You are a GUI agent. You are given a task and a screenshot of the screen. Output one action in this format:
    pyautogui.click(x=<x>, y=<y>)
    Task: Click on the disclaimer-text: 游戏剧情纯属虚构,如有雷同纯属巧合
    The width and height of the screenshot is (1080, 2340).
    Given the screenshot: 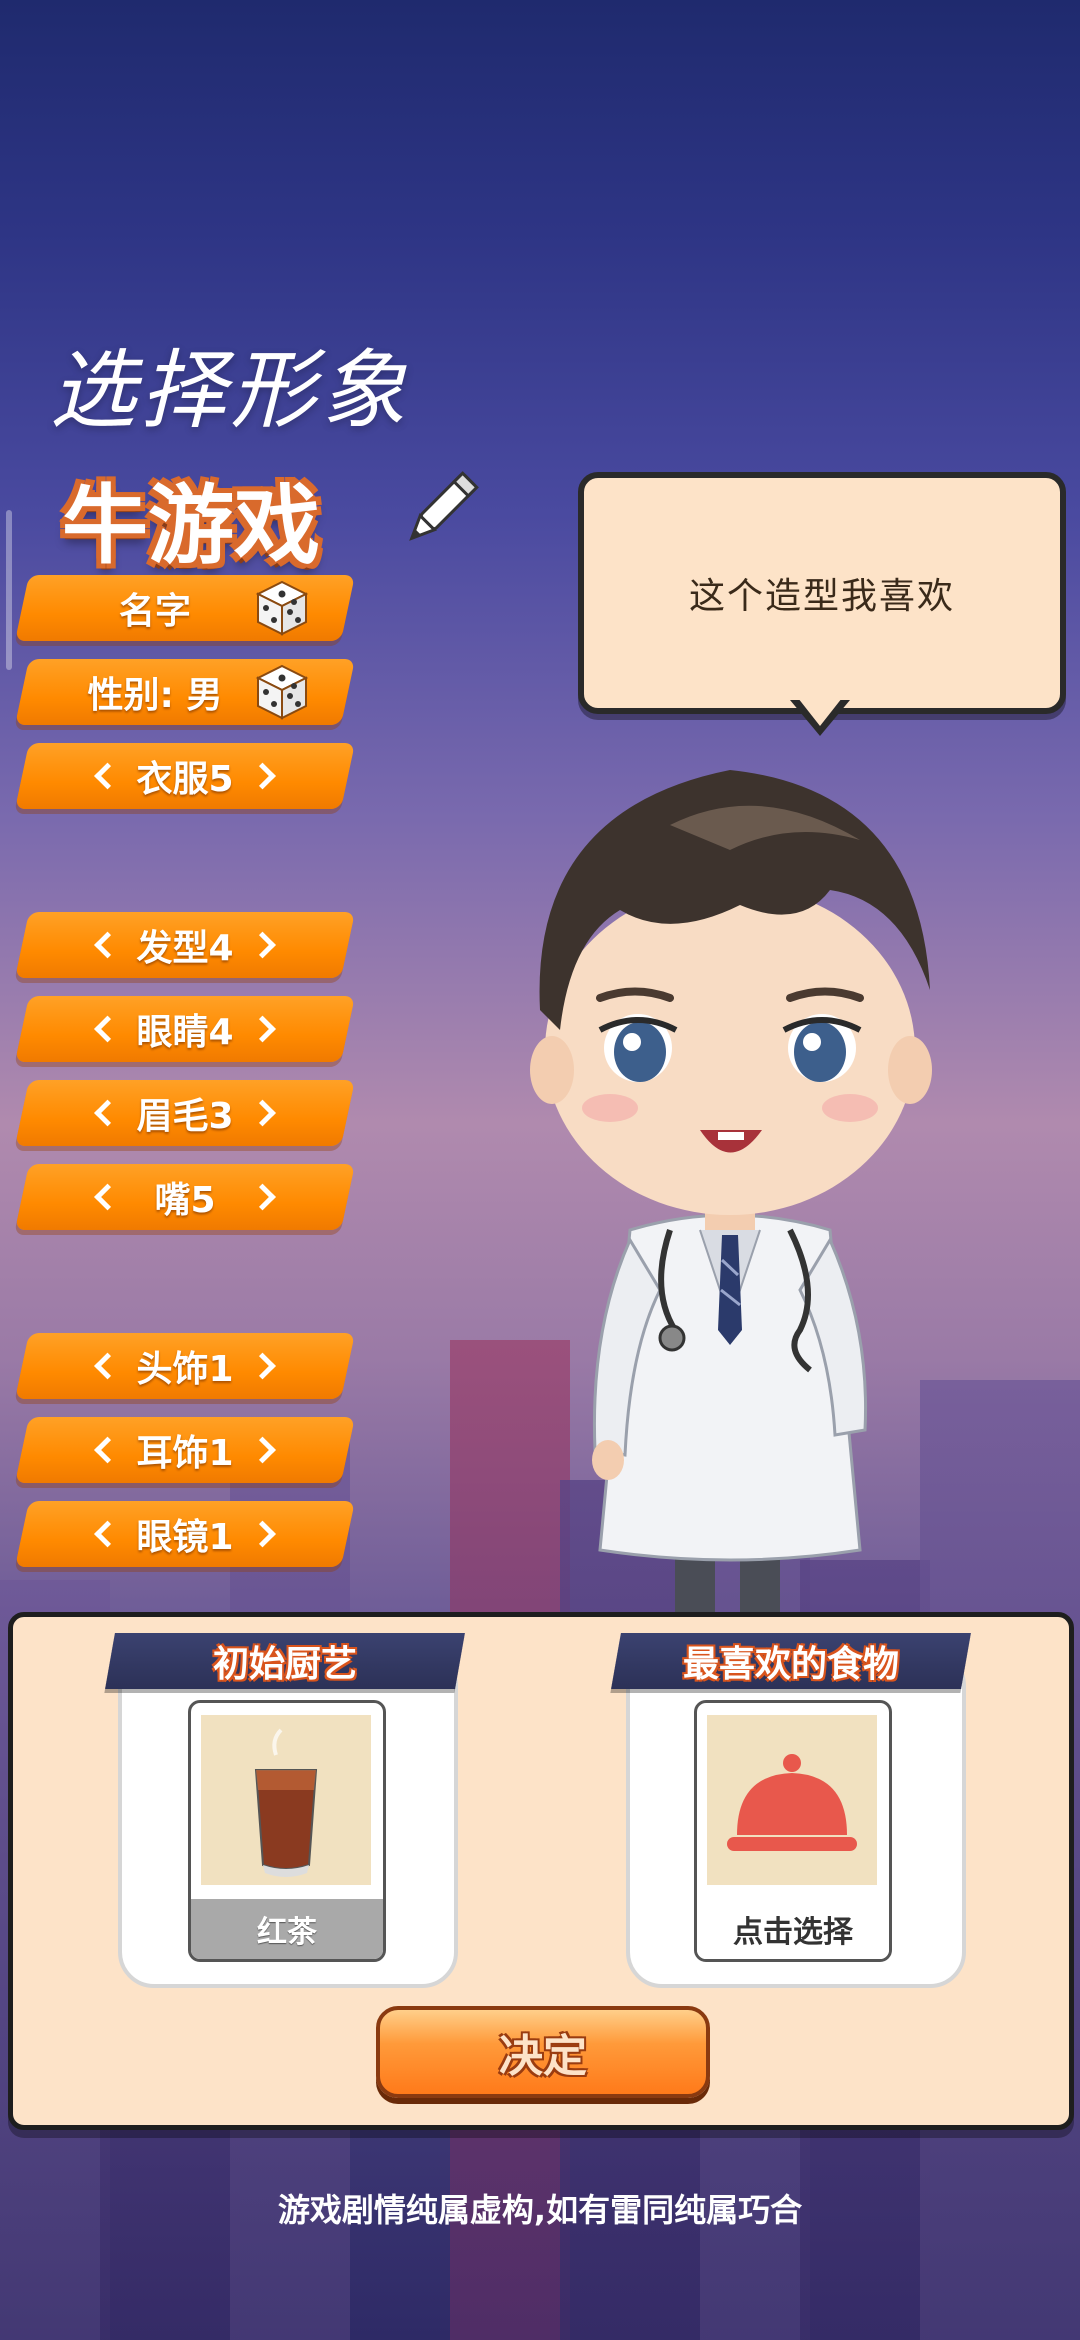 What is the action you would take?
    pyautogui.click(x=540, y=2210)
    